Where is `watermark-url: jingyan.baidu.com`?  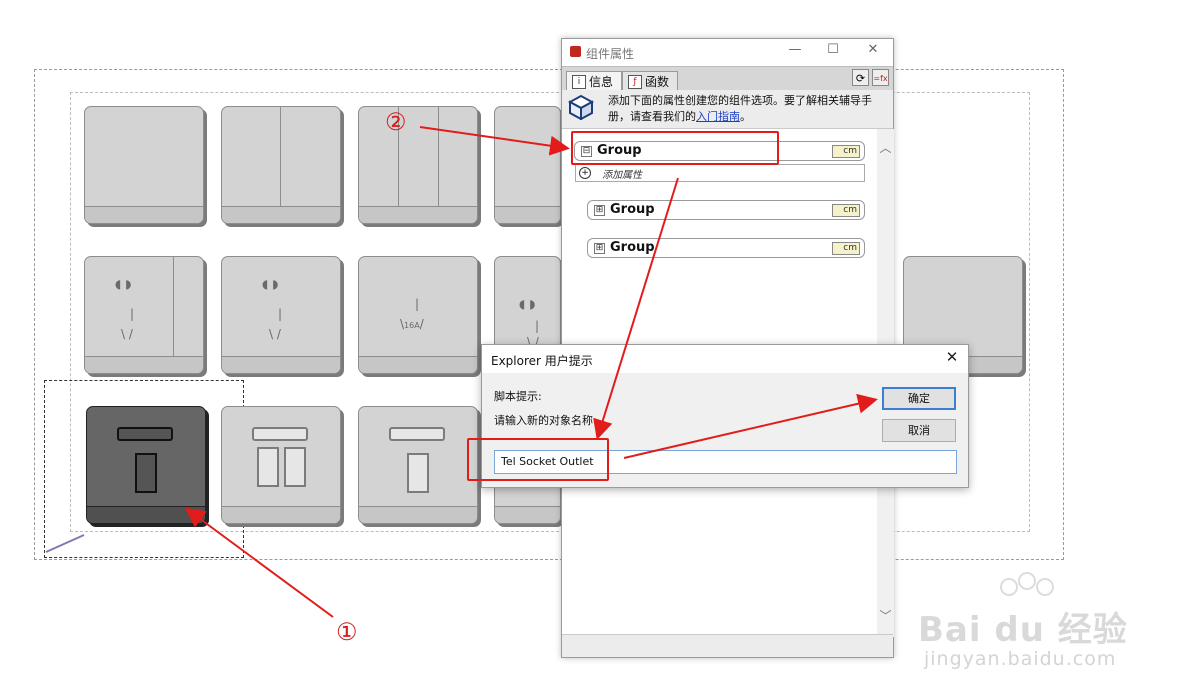 watermark-url: jingyan.baidu.com is located at coordinates (1020, 659).